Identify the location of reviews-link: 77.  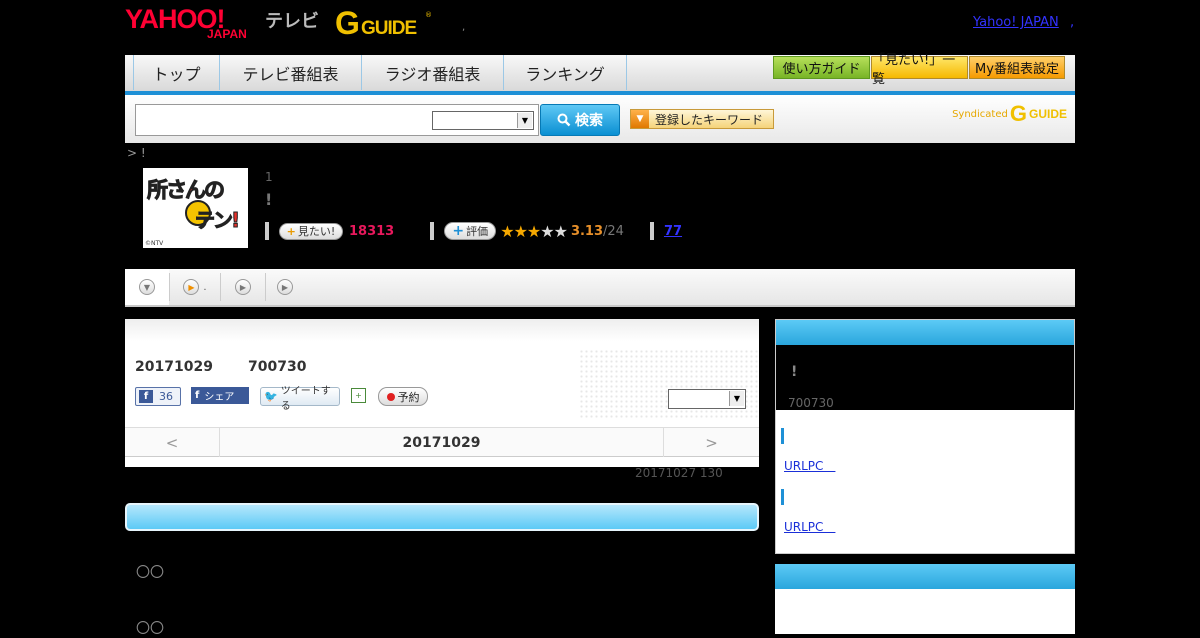
(673, 231).